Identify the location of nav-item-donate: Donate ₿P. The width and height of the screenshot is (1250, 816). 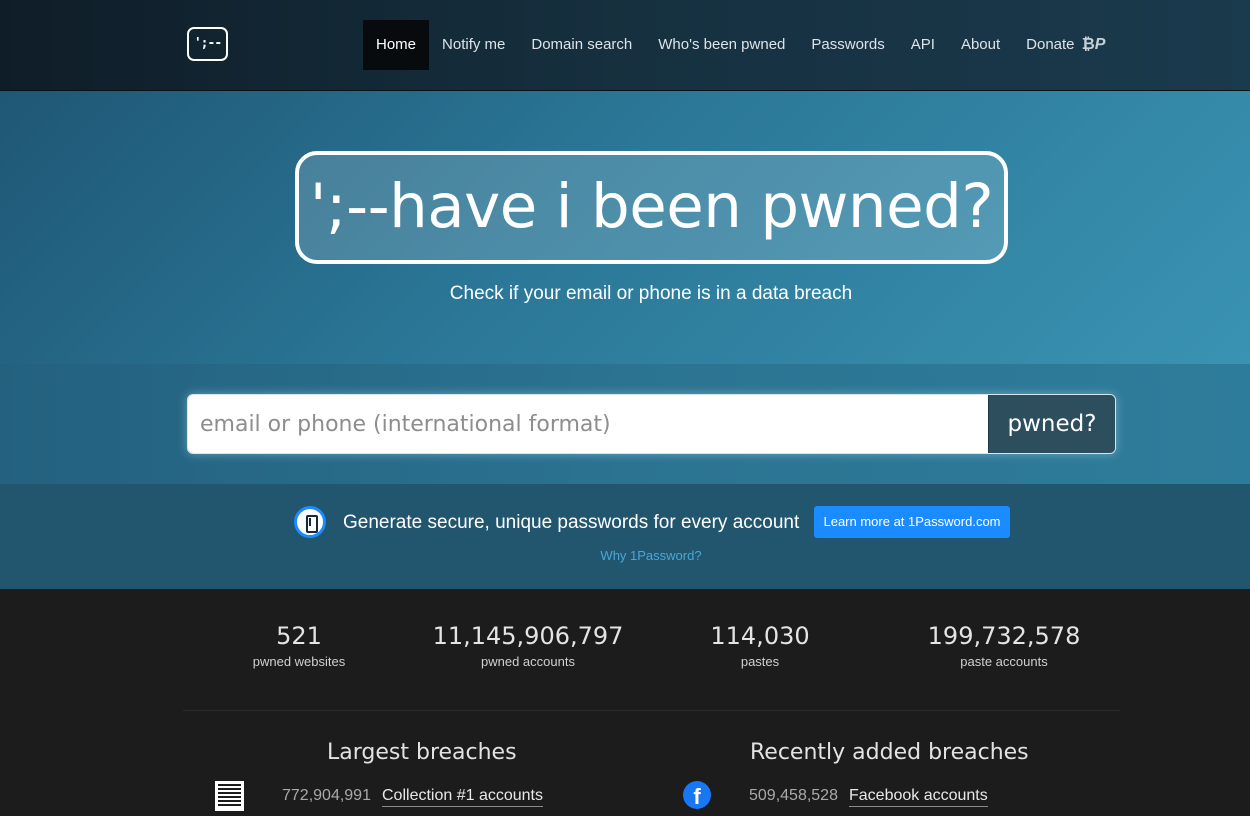
(1065, 45).